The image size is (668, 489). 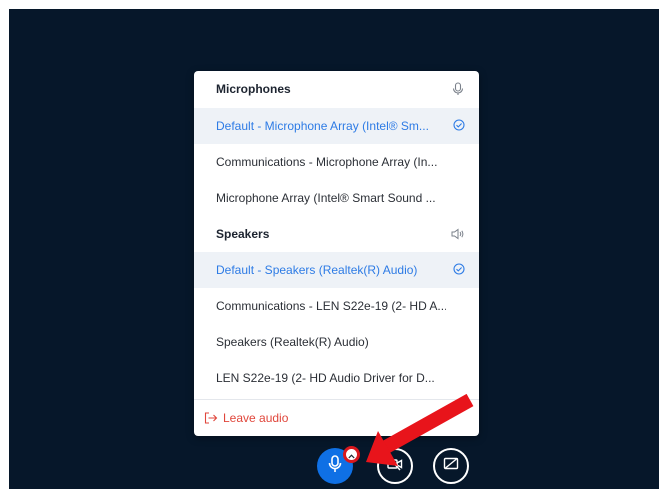 I want to click on microphones-title: Microphones, so click(x=253, y=89).